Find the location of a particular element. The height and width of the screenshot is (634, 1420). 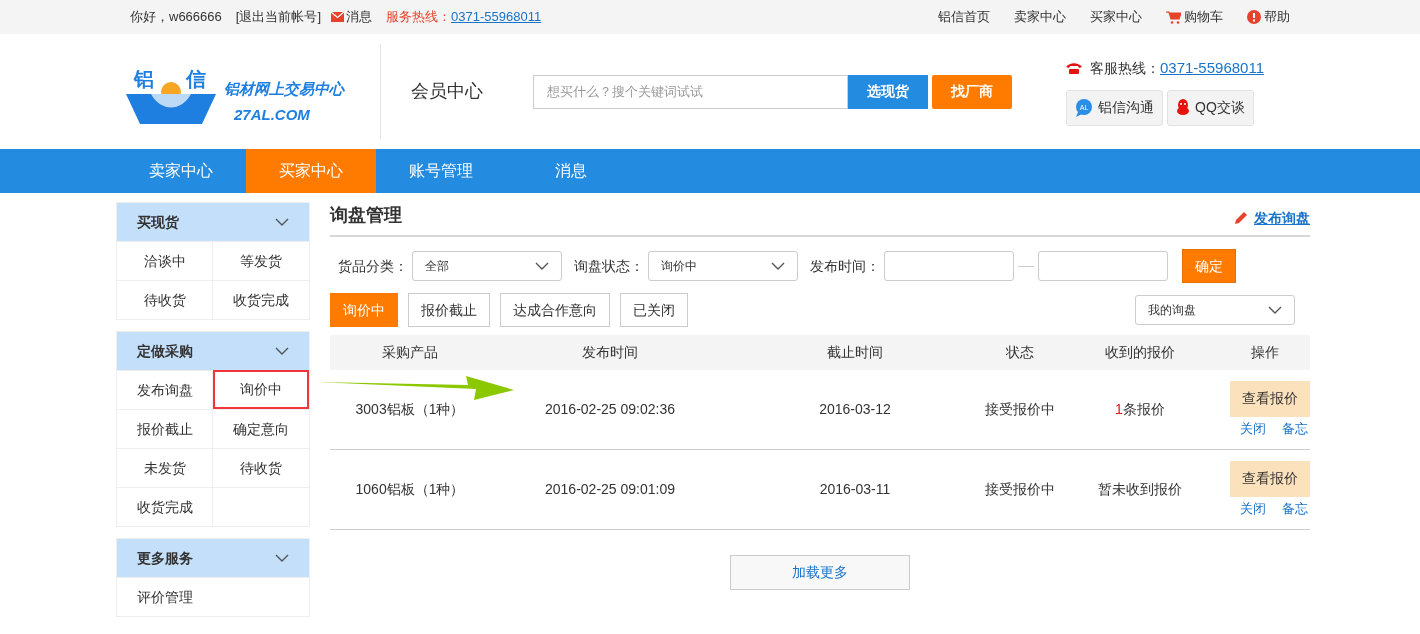

deadline-cell-text: 2016-03-12 is located at coordinates (855, 409).